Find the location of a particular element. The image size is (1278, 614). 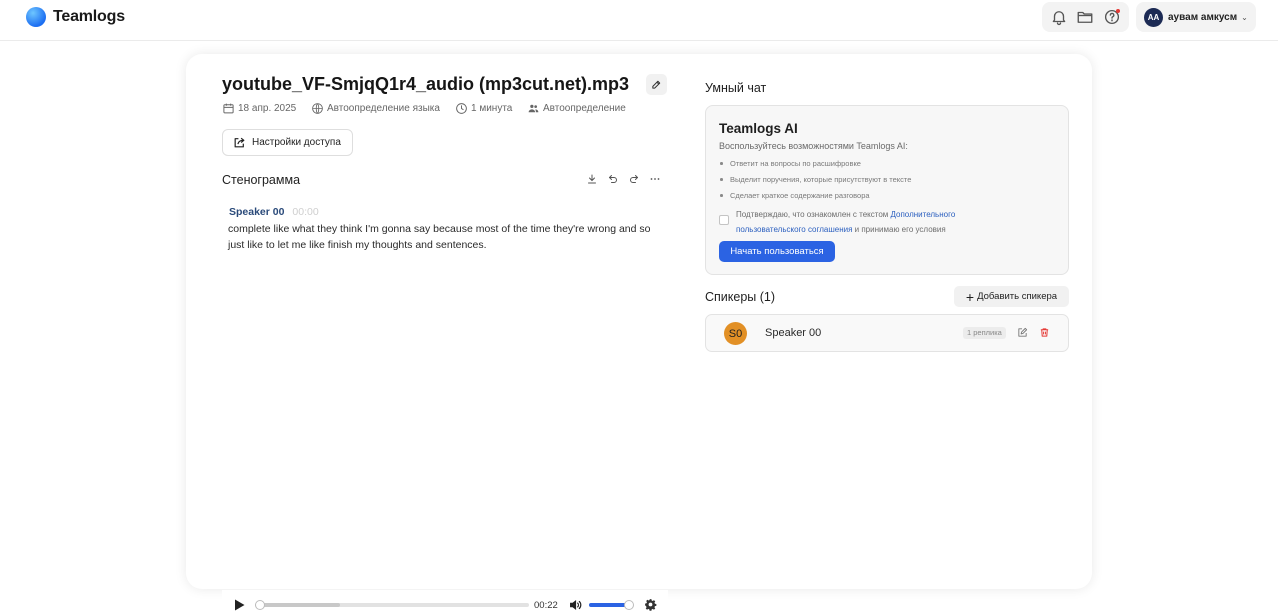

replica-count-badge: 1 реплика is located at coordinates (984, 333).